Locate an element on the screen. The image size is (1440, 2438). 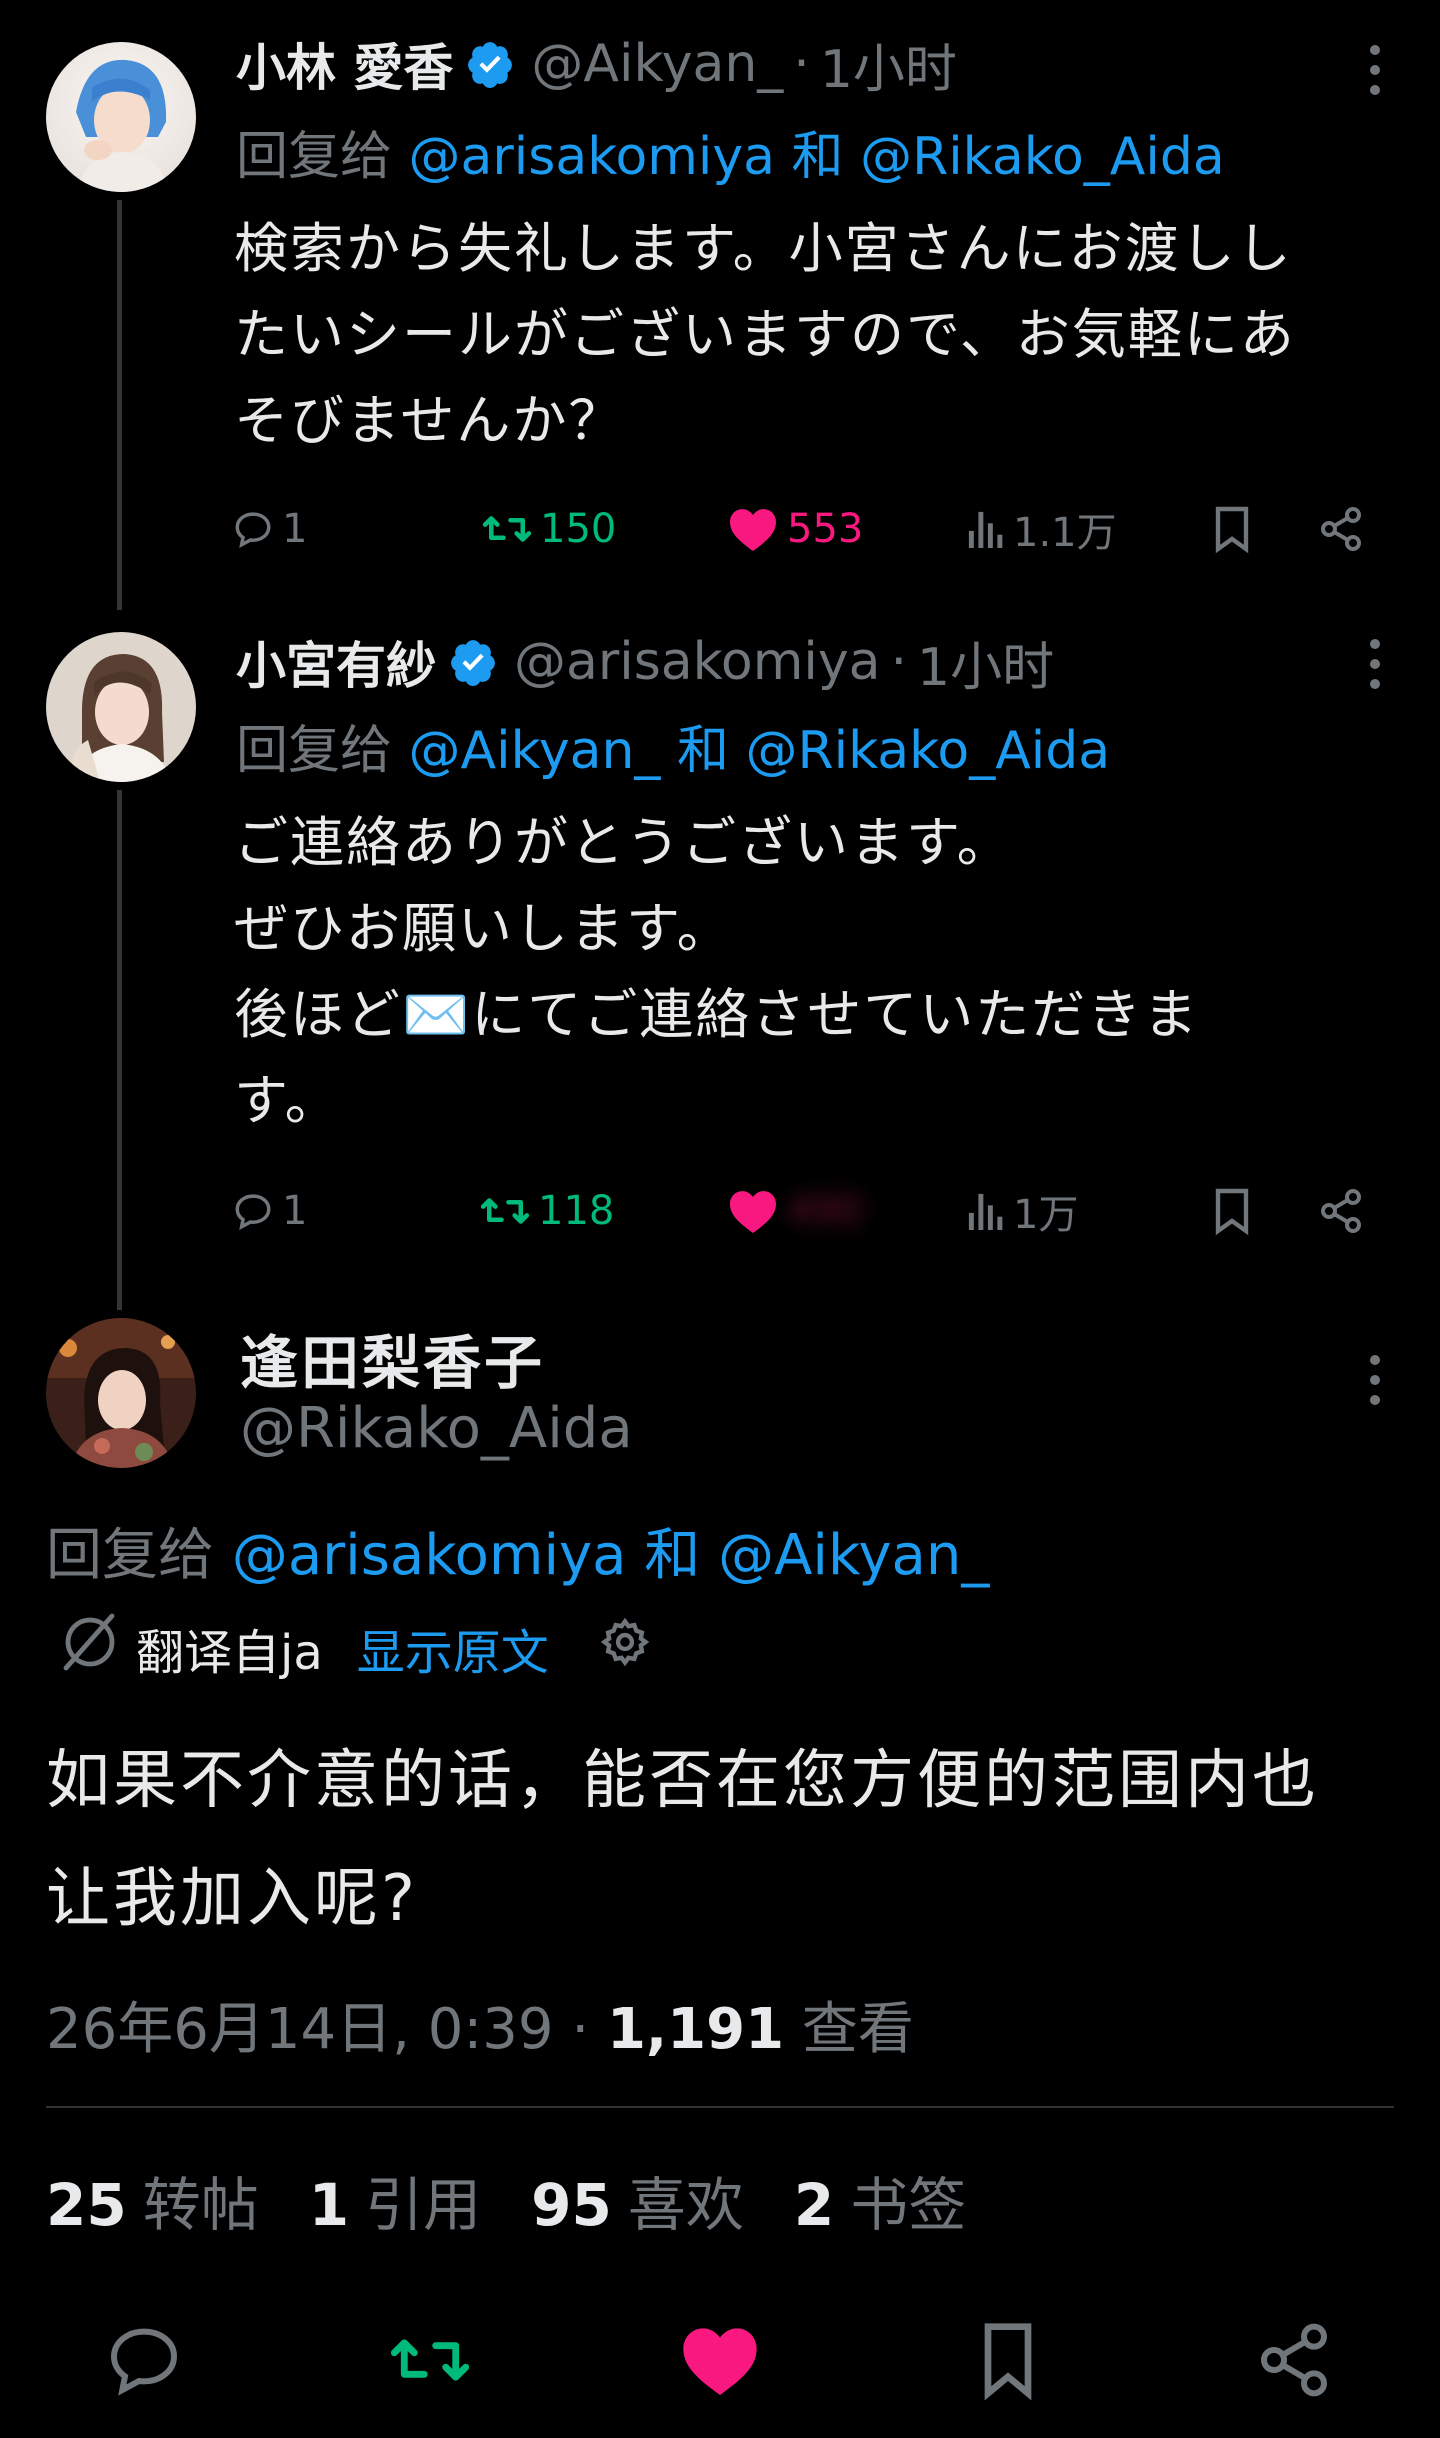
display-name: 小宮有紗 is located at coordinates (336, 662).